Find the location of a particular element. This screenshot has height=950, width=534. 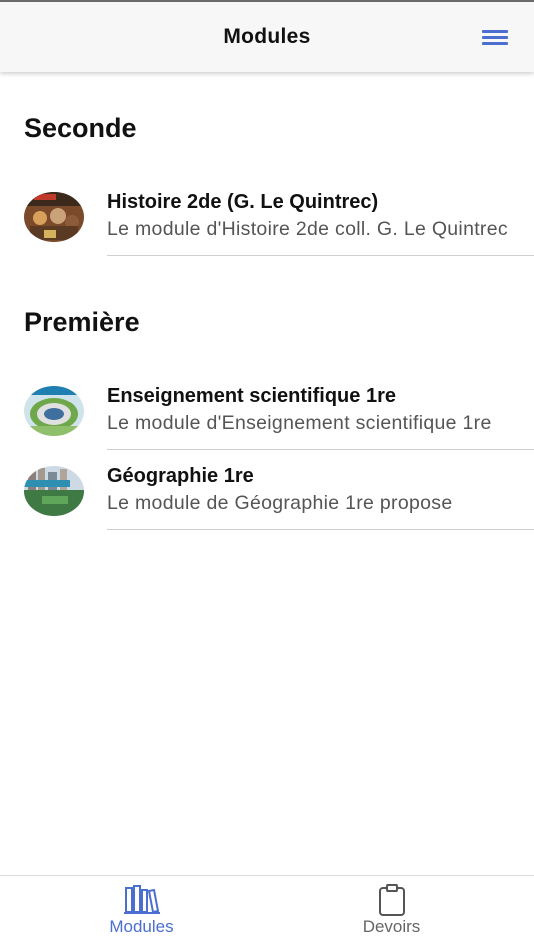

section-title-premiere: Première is located at coordinates (82, 322).